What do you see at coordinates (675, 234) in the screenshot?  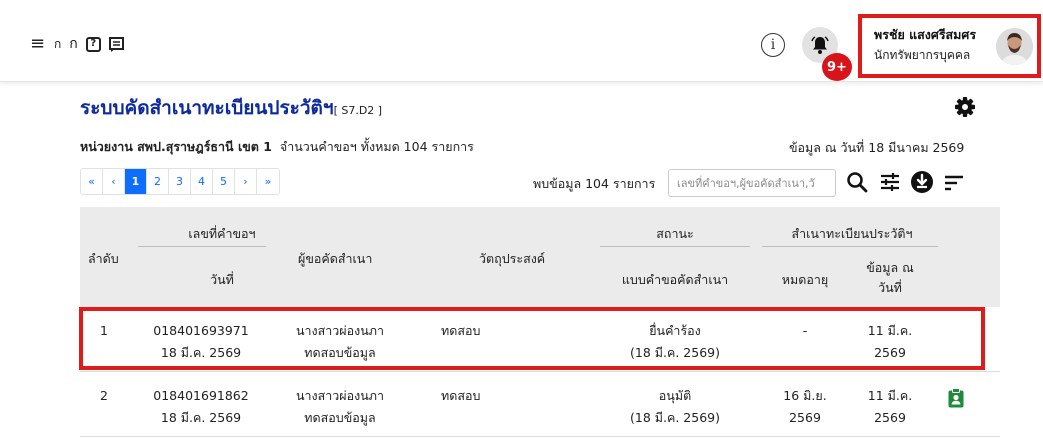 I see `header-status: สถานะ` at bounding box center [675, 234].